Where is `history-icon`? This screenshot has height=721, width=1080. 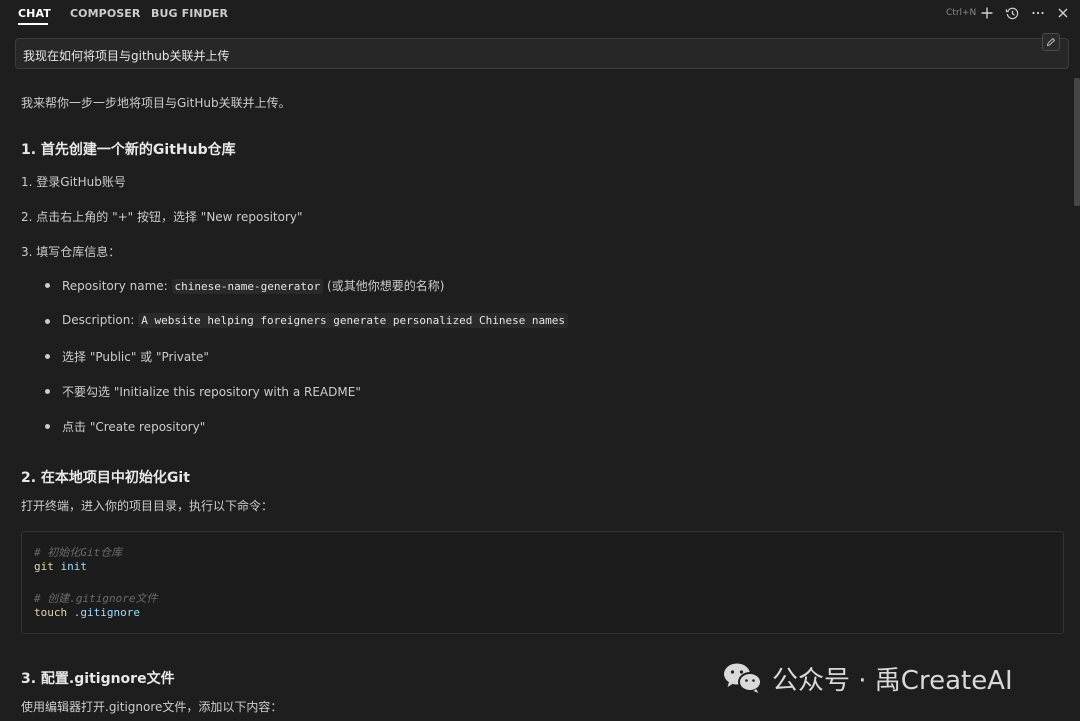 history-icon is located at coordinates (1012, 13).